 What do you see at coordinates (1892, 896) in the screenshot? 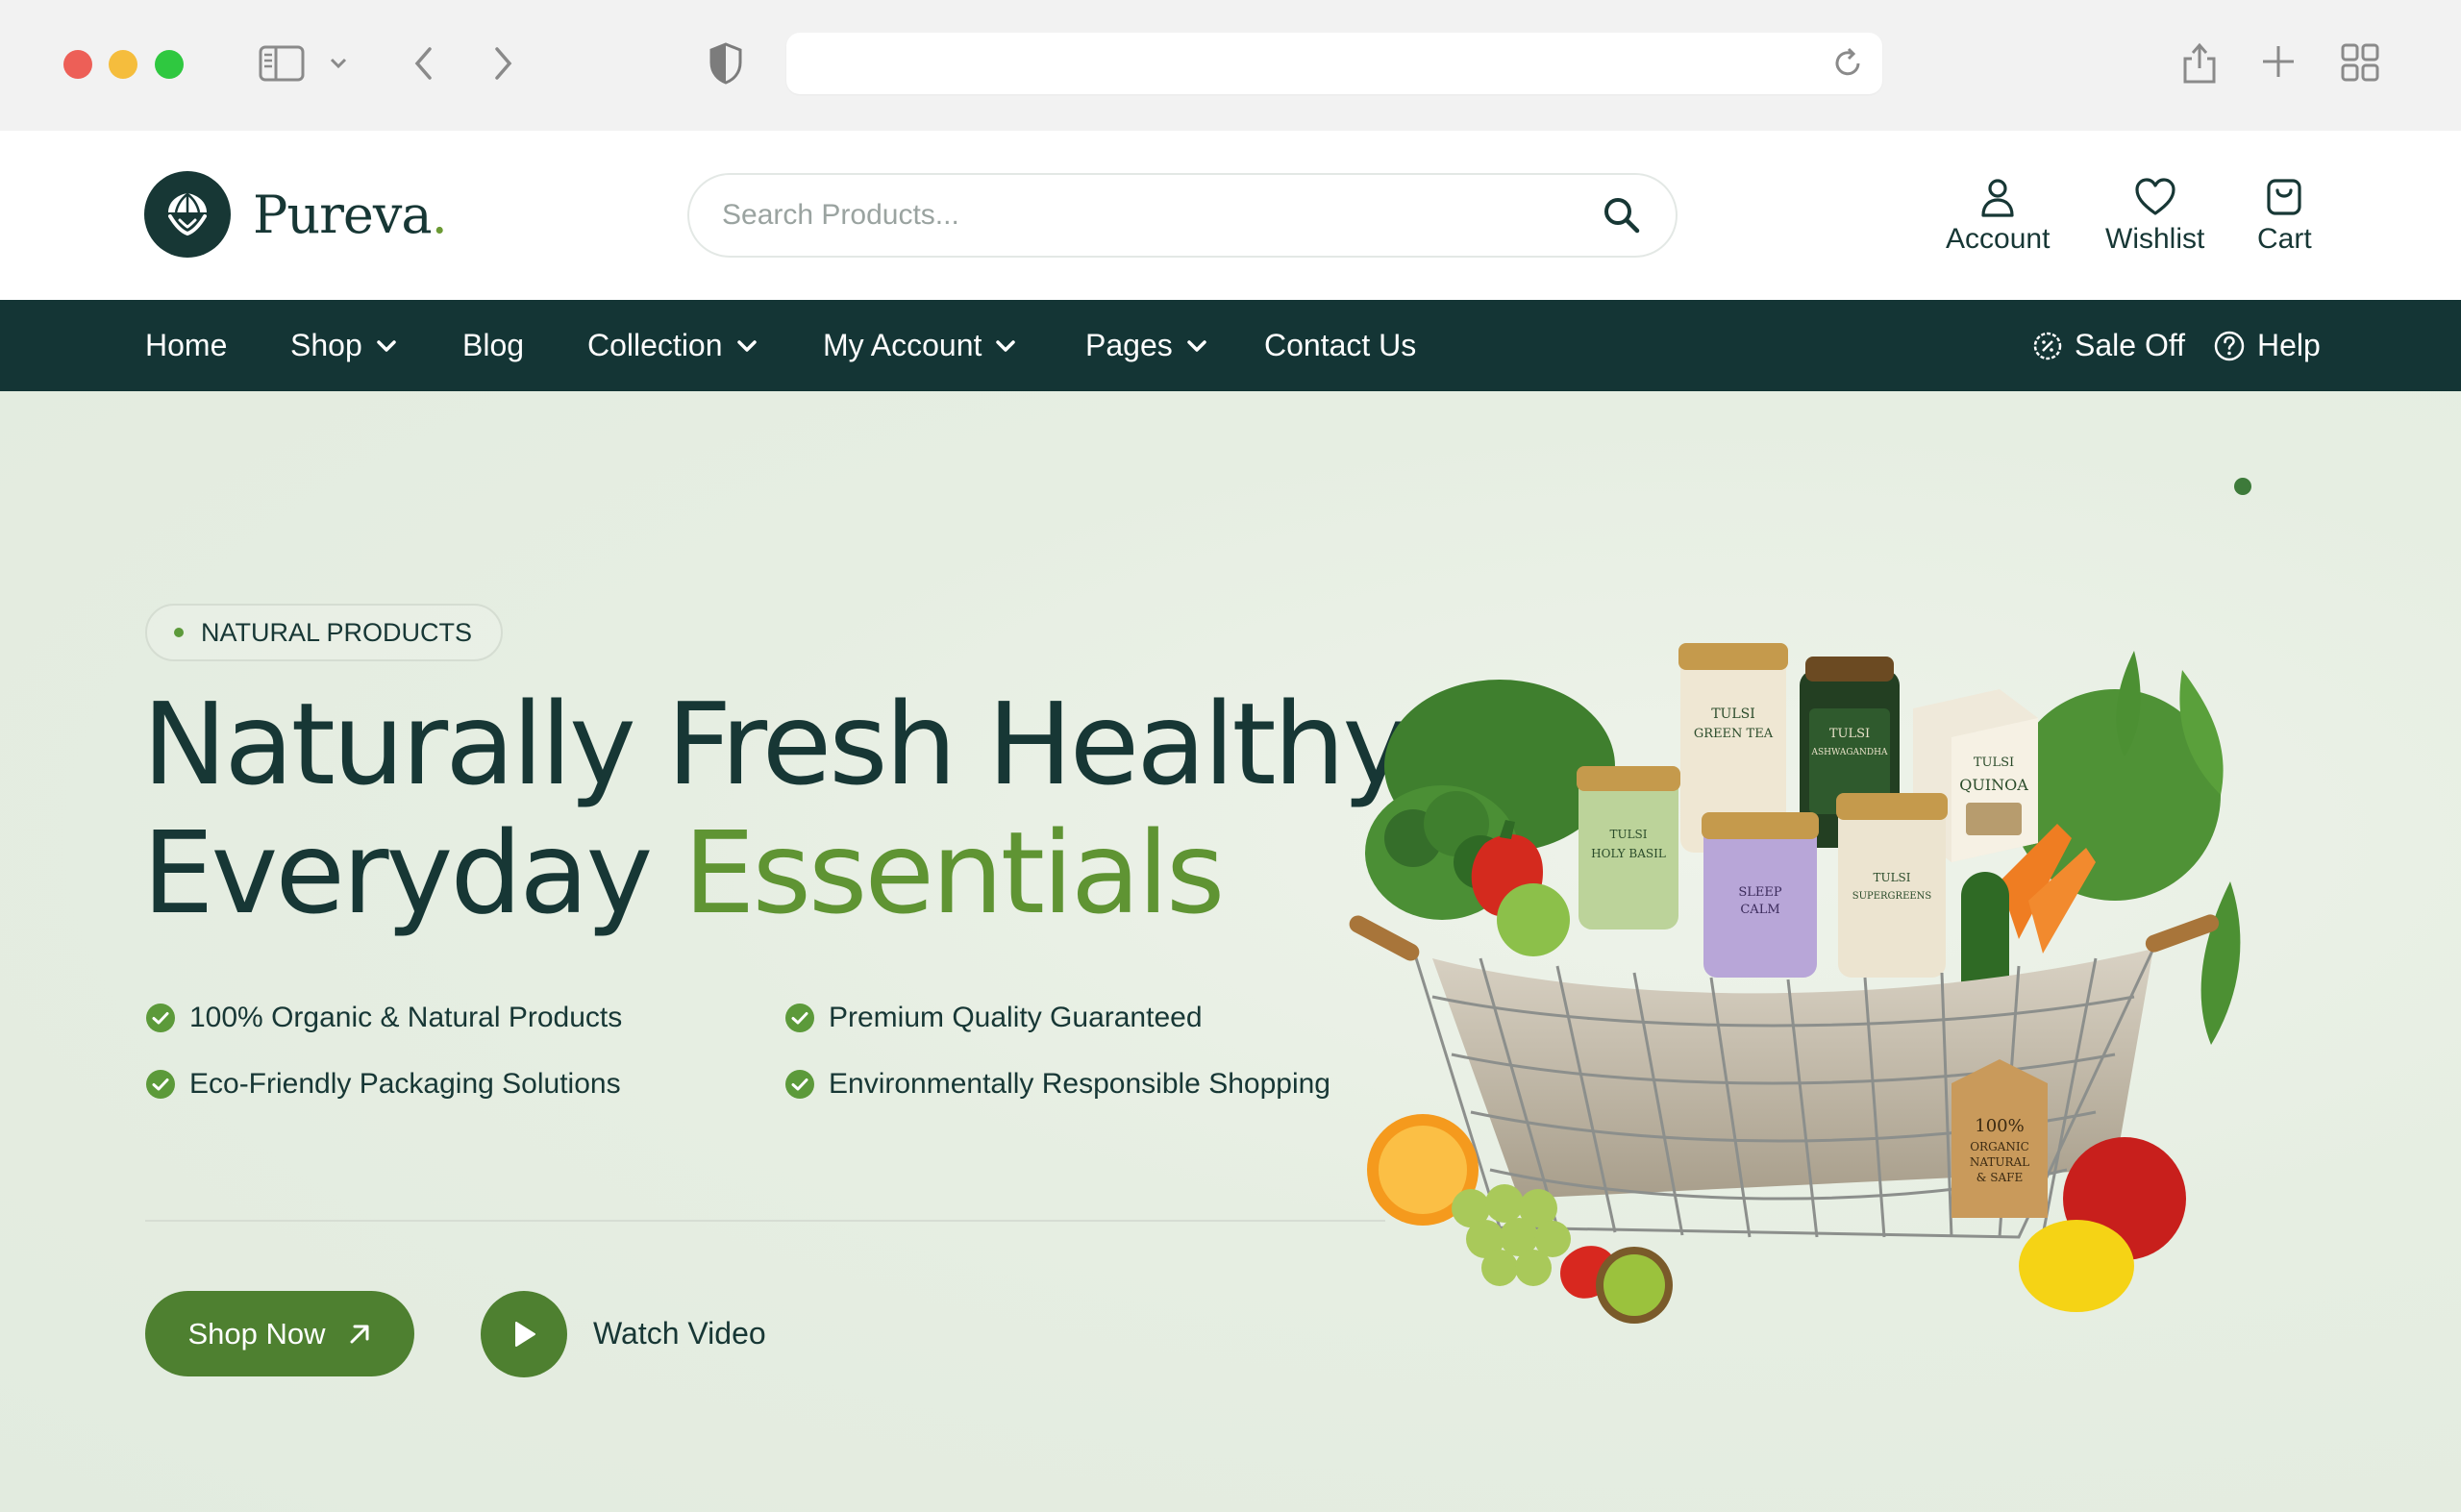
I see `svg-text: SUPERGREENS` at bounding box center [1892, 896].